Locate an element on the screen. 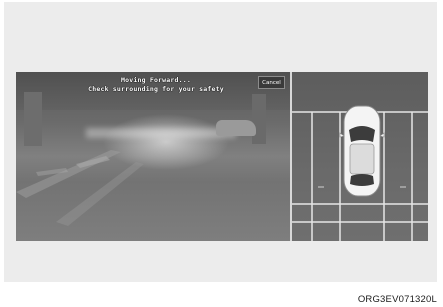  car-roof is located at coordinates (362, 159).